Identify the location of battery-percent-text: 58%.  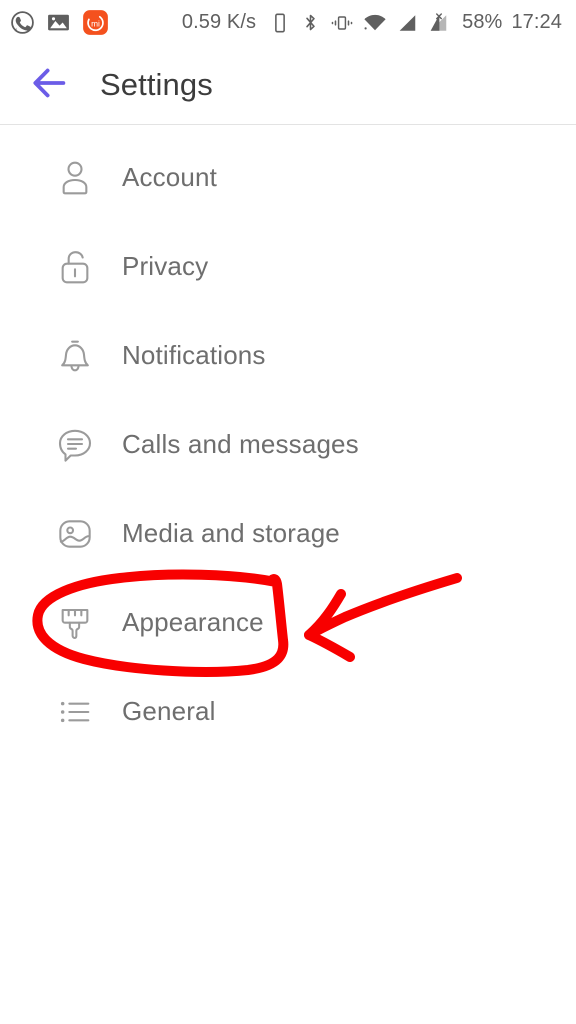
(482, 22).